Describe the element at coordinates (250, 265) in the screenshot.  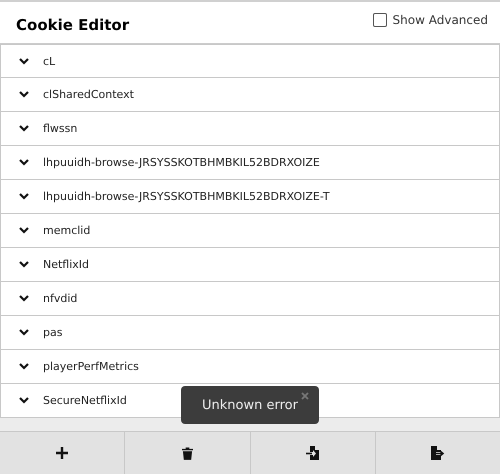
I see `cookie-row: NetflixId` at that location.